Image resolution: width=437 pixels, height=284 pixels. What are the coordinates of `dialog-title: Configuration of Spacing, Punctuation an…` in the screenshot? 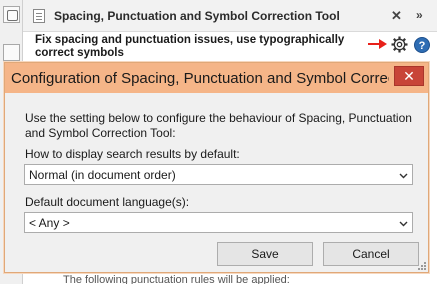 It's located at (200, 78).